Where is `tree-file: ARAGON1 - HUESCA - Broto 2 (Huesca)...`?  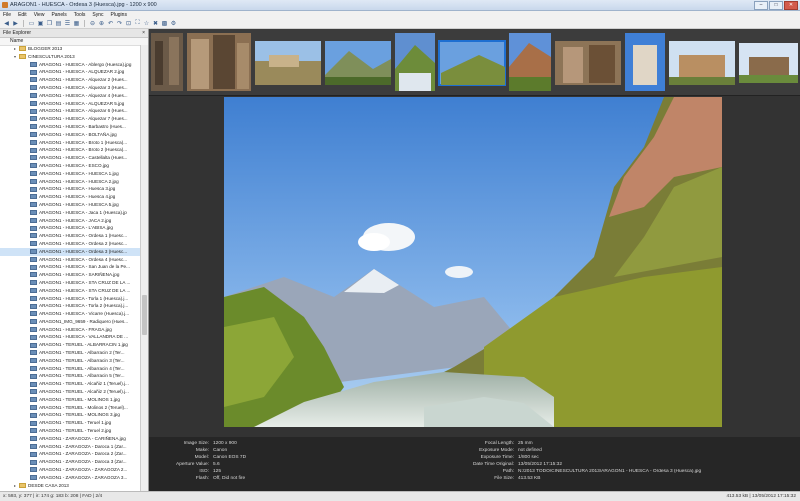 tree-file: ARAGON1 - HUESCA - Broto 2 (Huesca)... is located at coordinates (70, 150).